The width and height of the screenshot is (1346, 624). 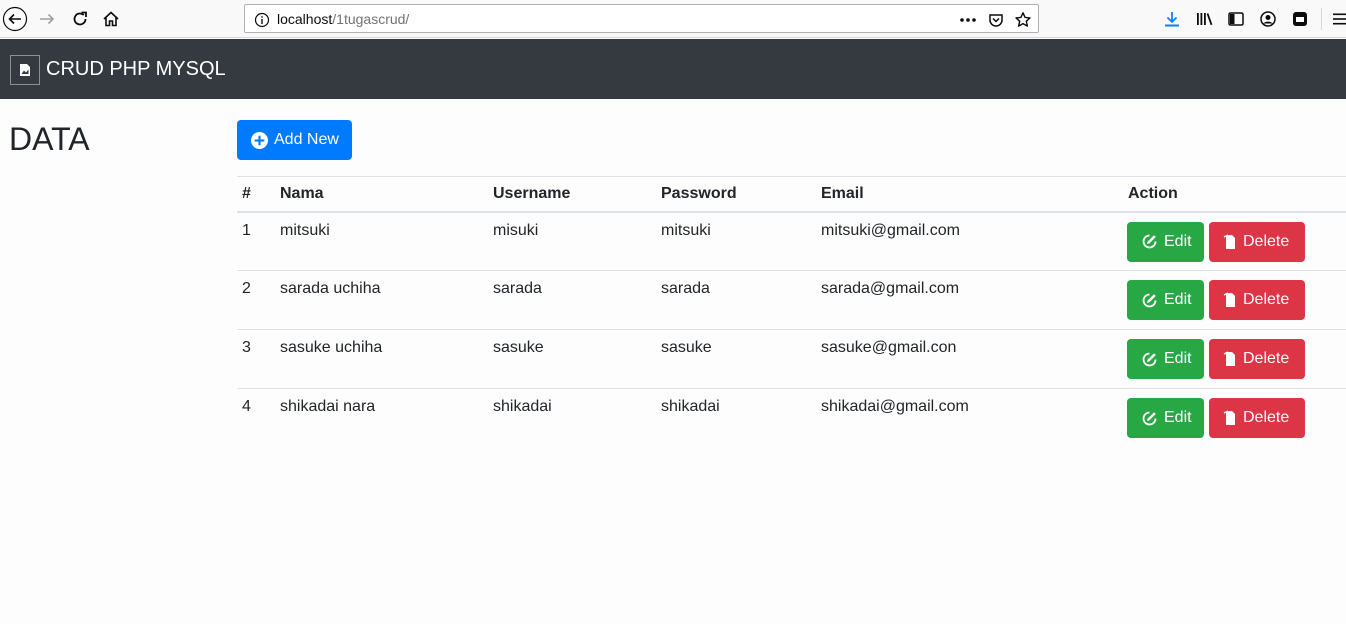 What do you see at coordinates (522, 406) in the screenshot?
I see `cell-username: shikadai` at bounding box center [522, 406].